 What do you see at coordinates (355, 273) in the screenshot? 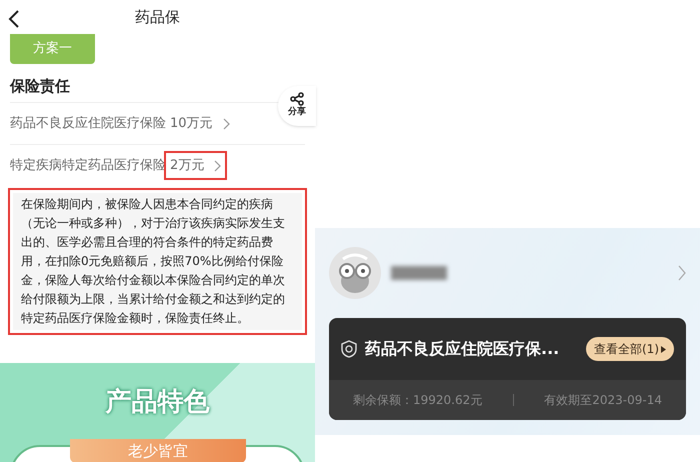
I see `owl-avatar-icon` at bounding box center [355, 273].